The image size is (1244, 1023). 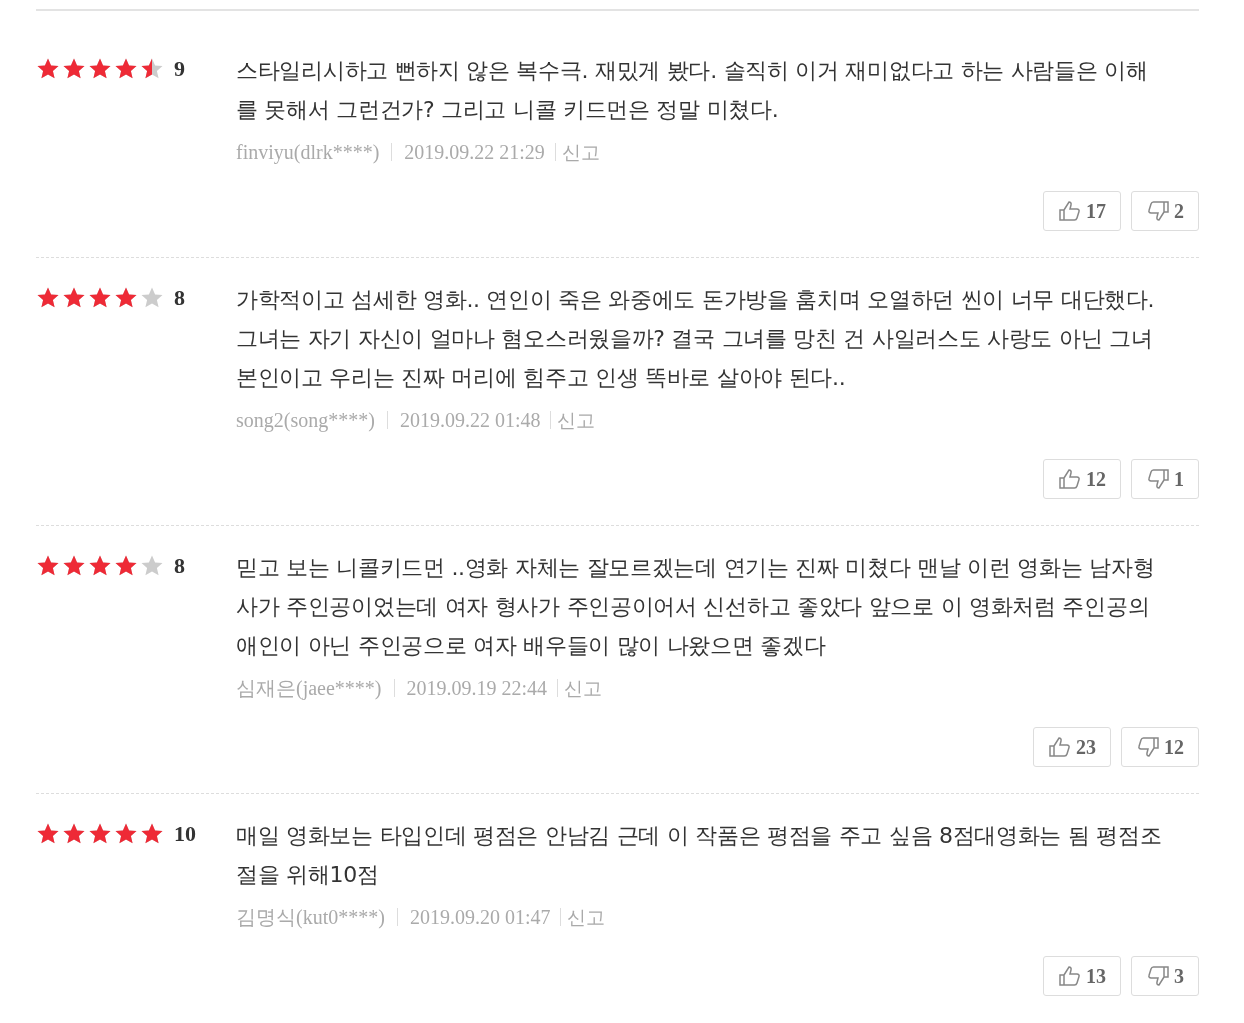 I want to click on dislike-button: 2, so click(x=1165, y=211).